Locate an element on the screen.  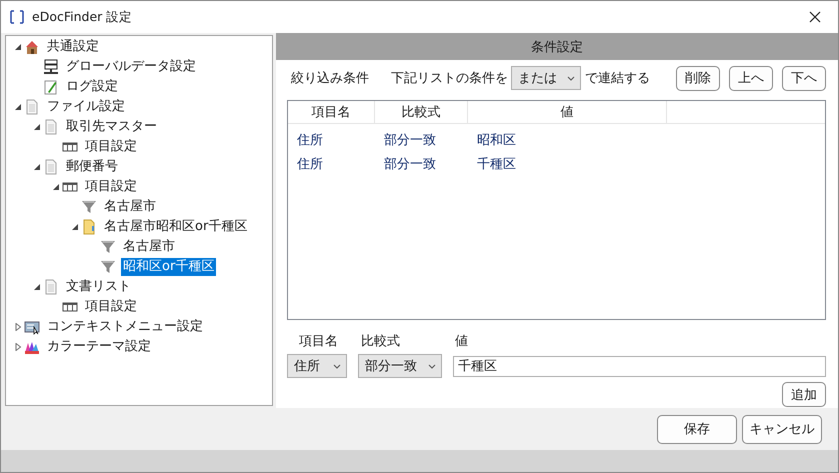
up-button: 上へ is located at coordinates (751, 78).